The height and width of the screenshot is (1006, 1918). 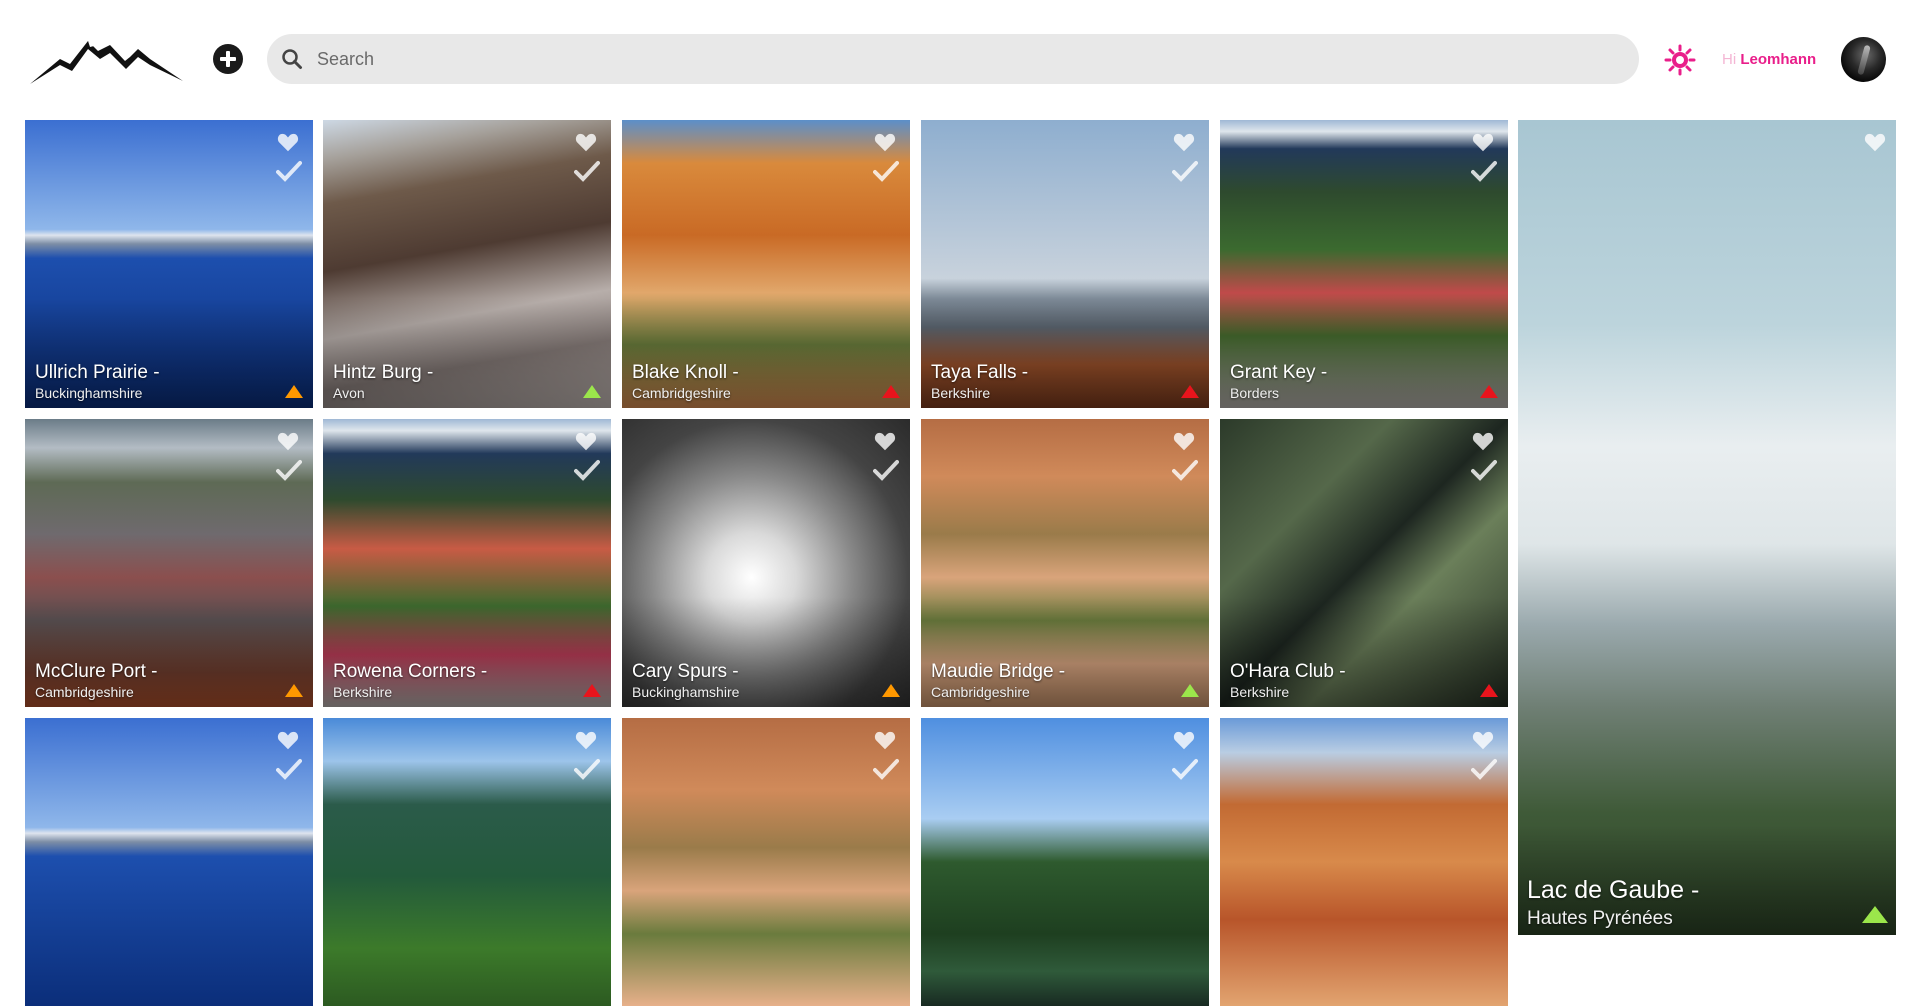 What do you see at coordinates (349, 393) in the screenshot?
I see `hike-region: Avon` at bounding box center [349, 393].